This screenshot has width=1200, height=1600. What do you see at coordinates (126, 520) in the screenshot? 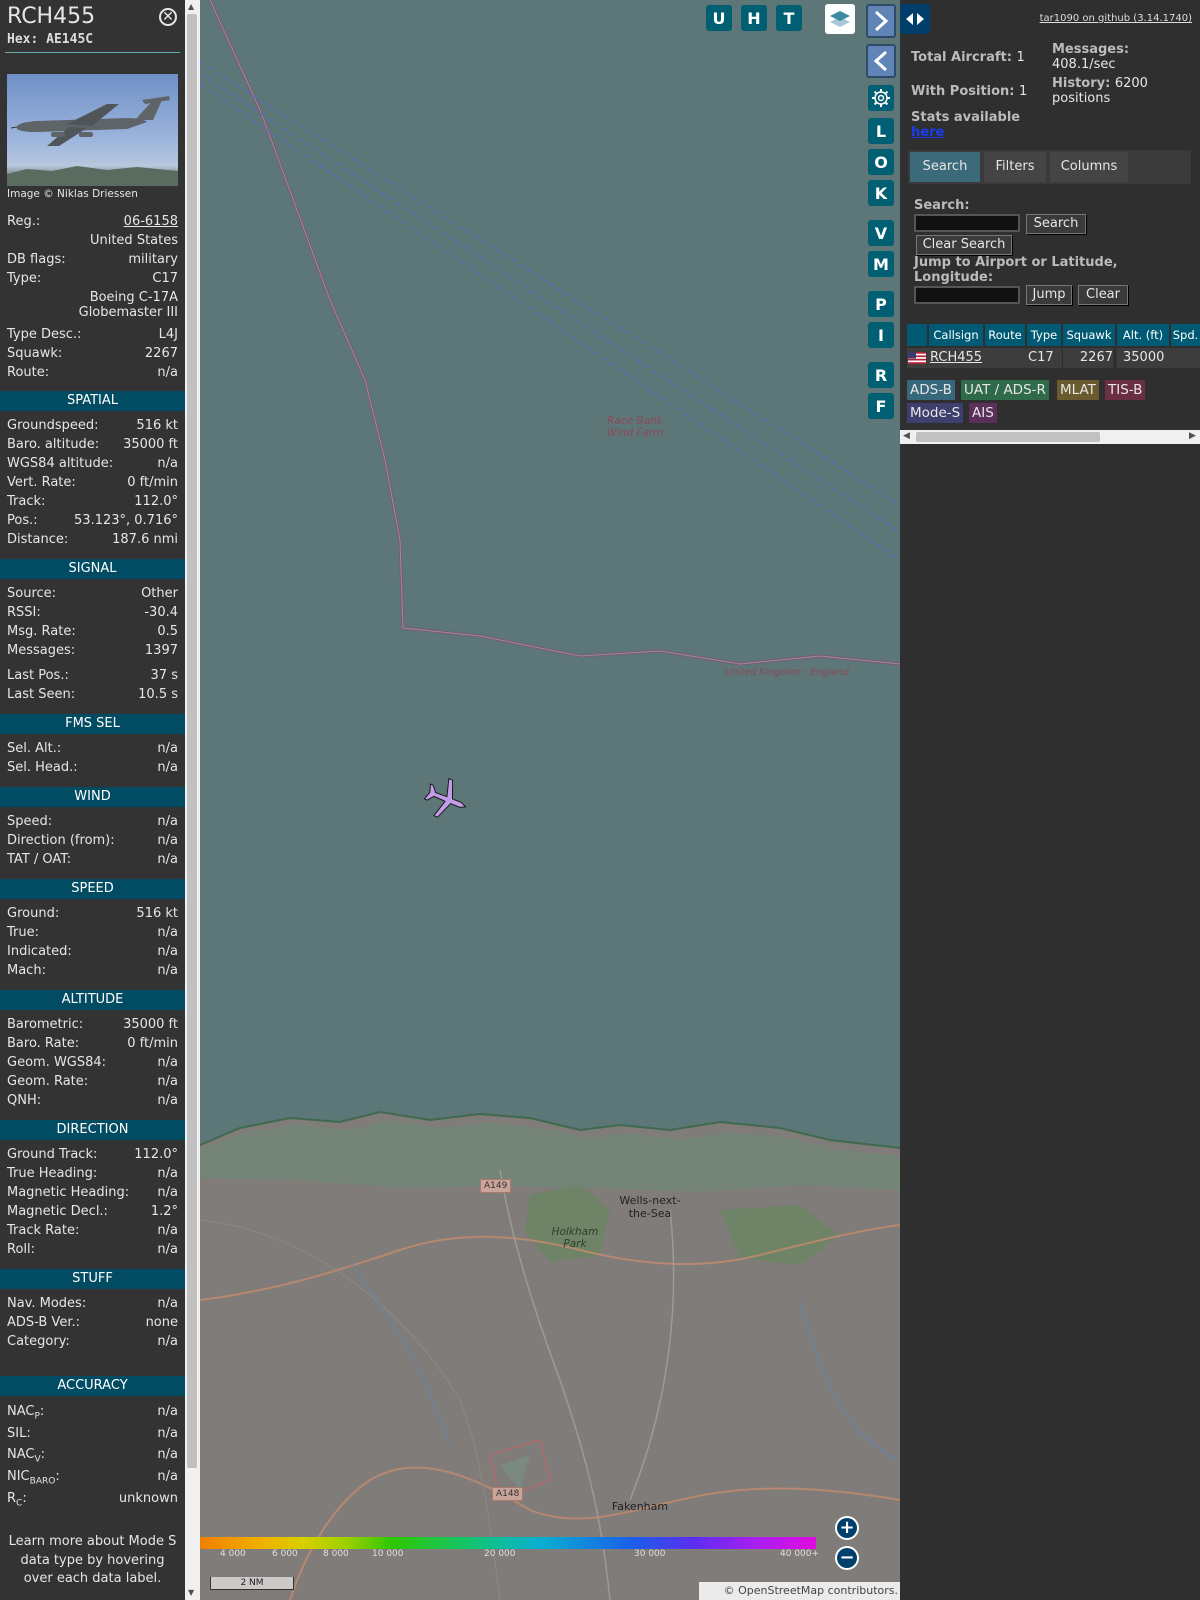
I see `info-value: 53.123°, 0.716°` at bounding box center [126, 520].